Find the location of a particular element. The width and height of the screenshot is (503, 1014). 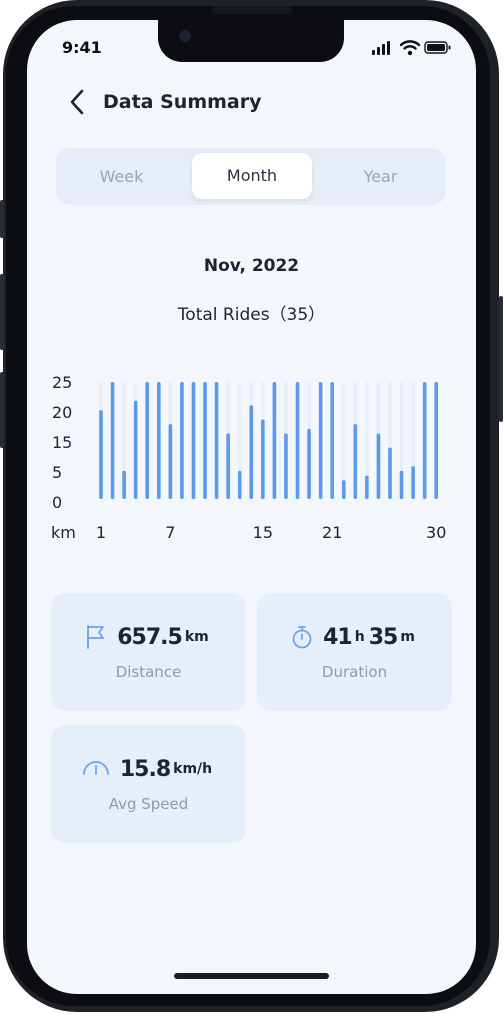

x-tick-label: 7 is located at coordinates (170, 532).